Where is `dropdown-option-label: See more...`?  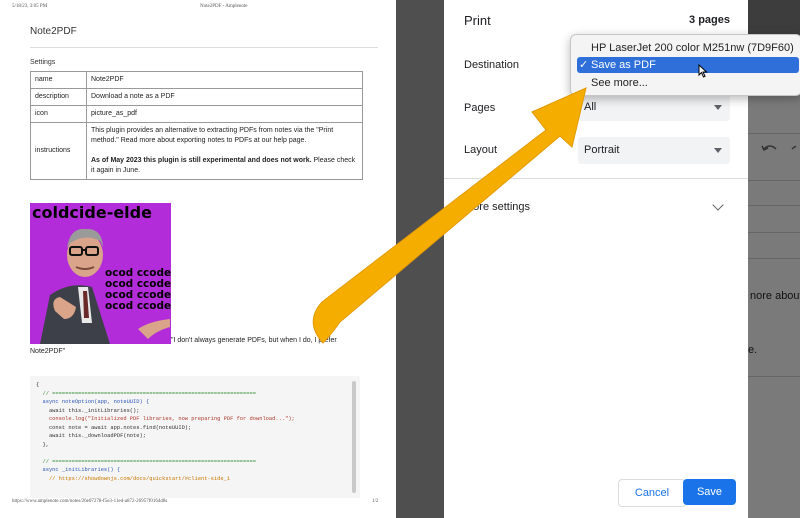
dropdown-option-label: See more... is located at coordinates (619, 83).